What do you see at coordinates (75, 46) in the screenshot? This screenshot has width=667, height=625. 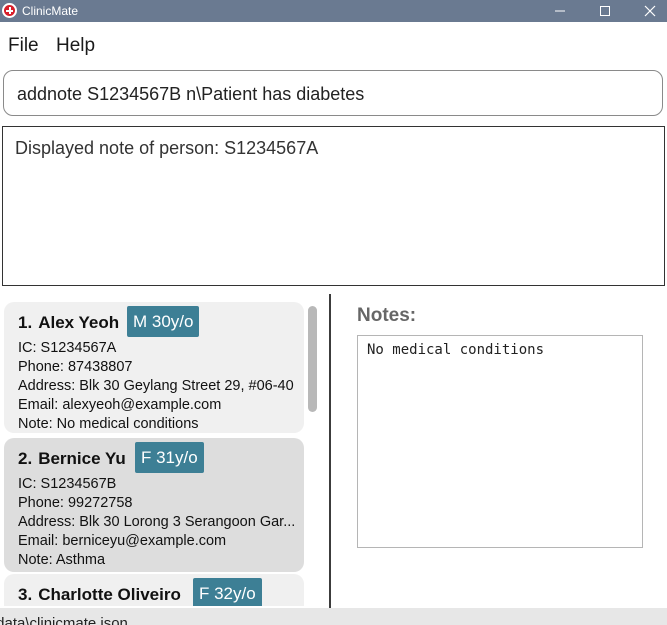 I see `menu-help: Help` at bounding box center [75, 46].